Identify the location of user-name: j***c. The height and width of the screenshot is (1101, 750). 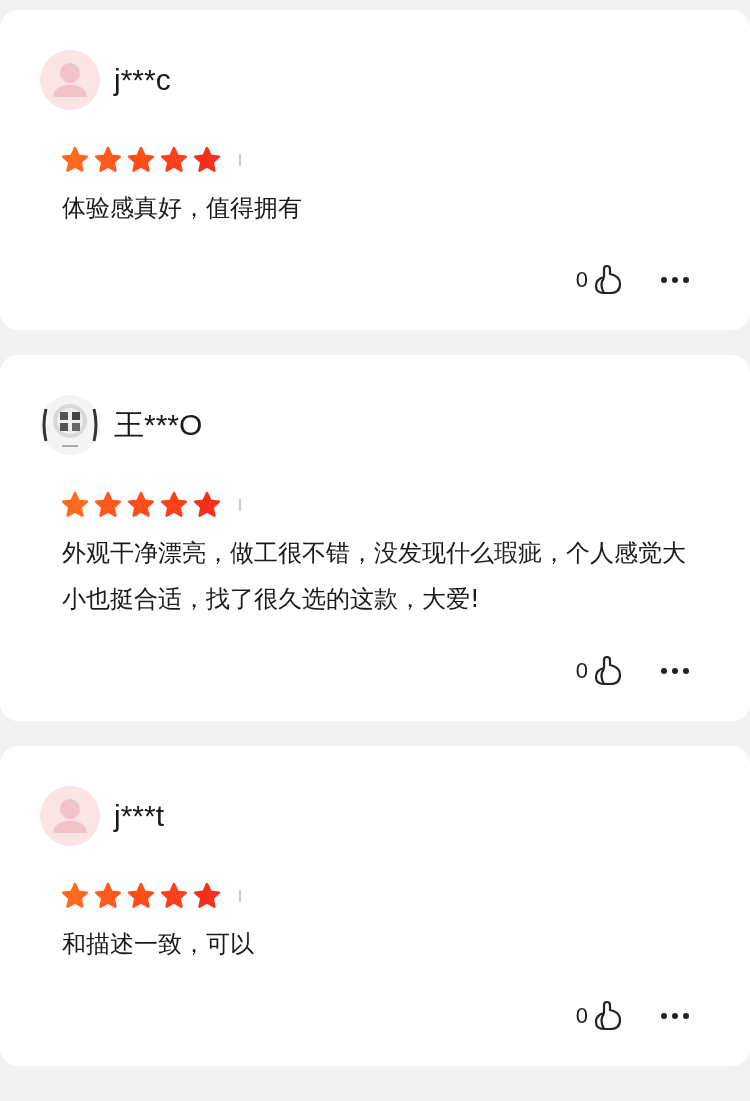
(142, 80).